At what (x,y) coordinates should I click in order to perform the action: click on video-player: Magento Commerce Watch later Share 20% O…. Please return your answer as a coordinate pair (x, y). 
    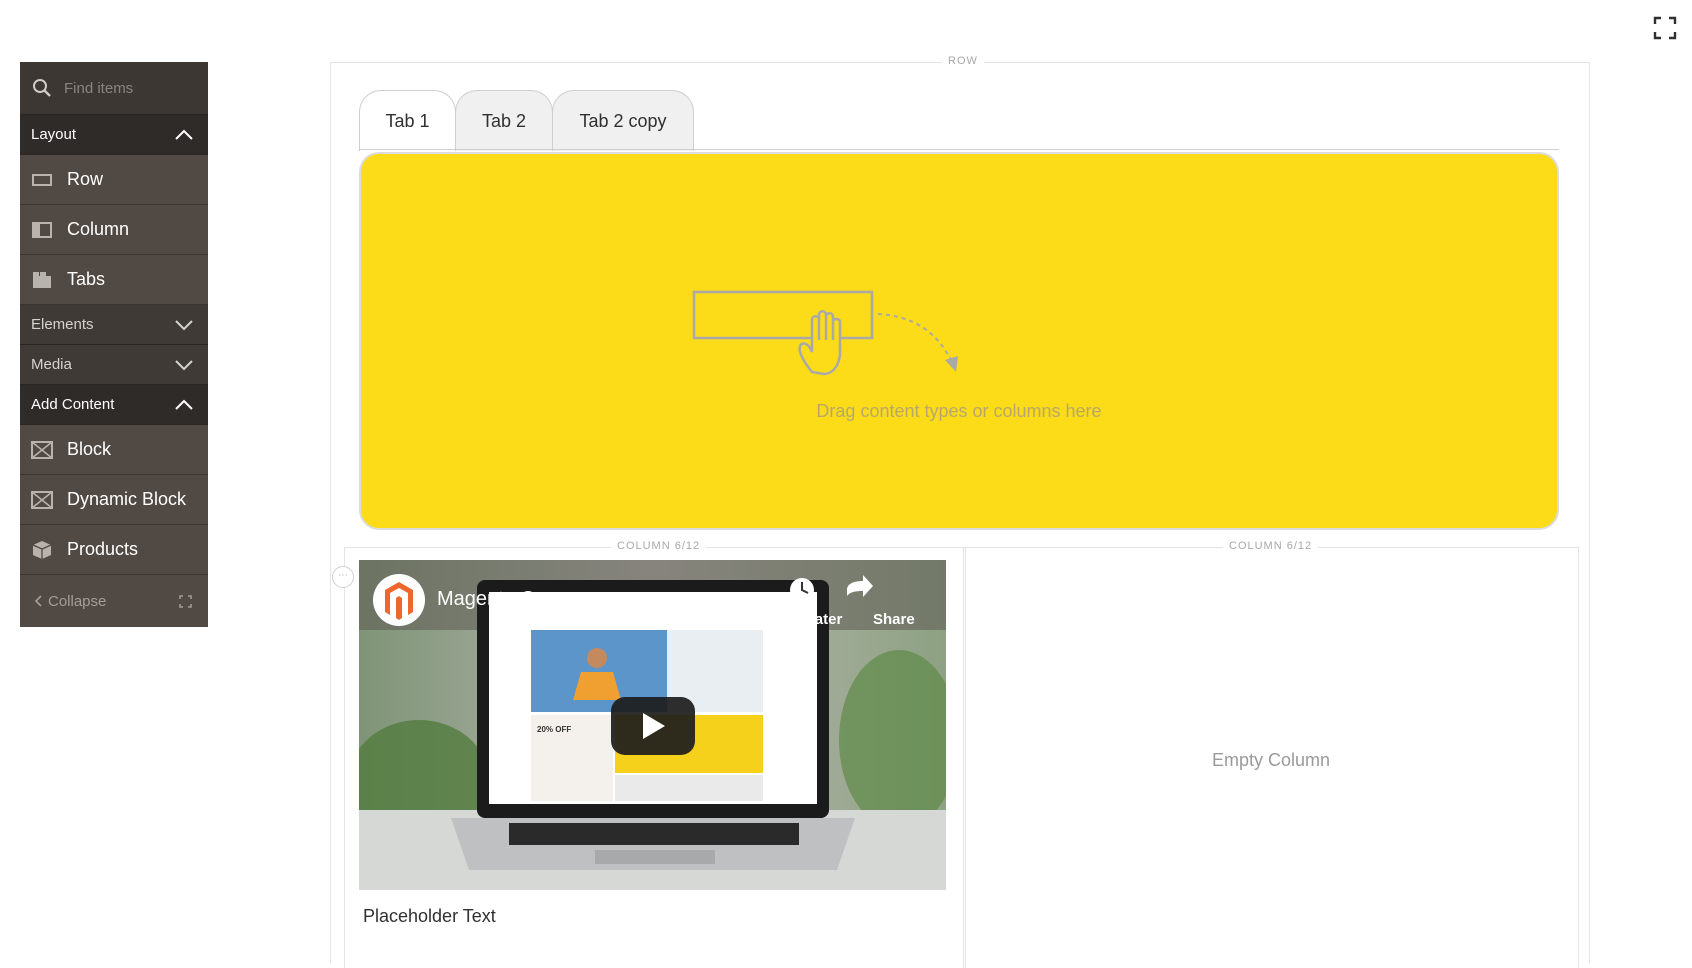
    Looking at the image, I should click on (652, 725).